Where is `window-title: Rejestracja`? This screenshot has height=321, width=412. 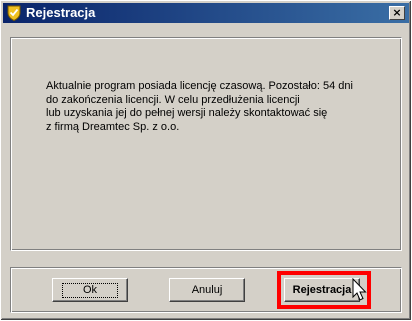
window-title: Rejestracja is located at coordinates (61, 12).